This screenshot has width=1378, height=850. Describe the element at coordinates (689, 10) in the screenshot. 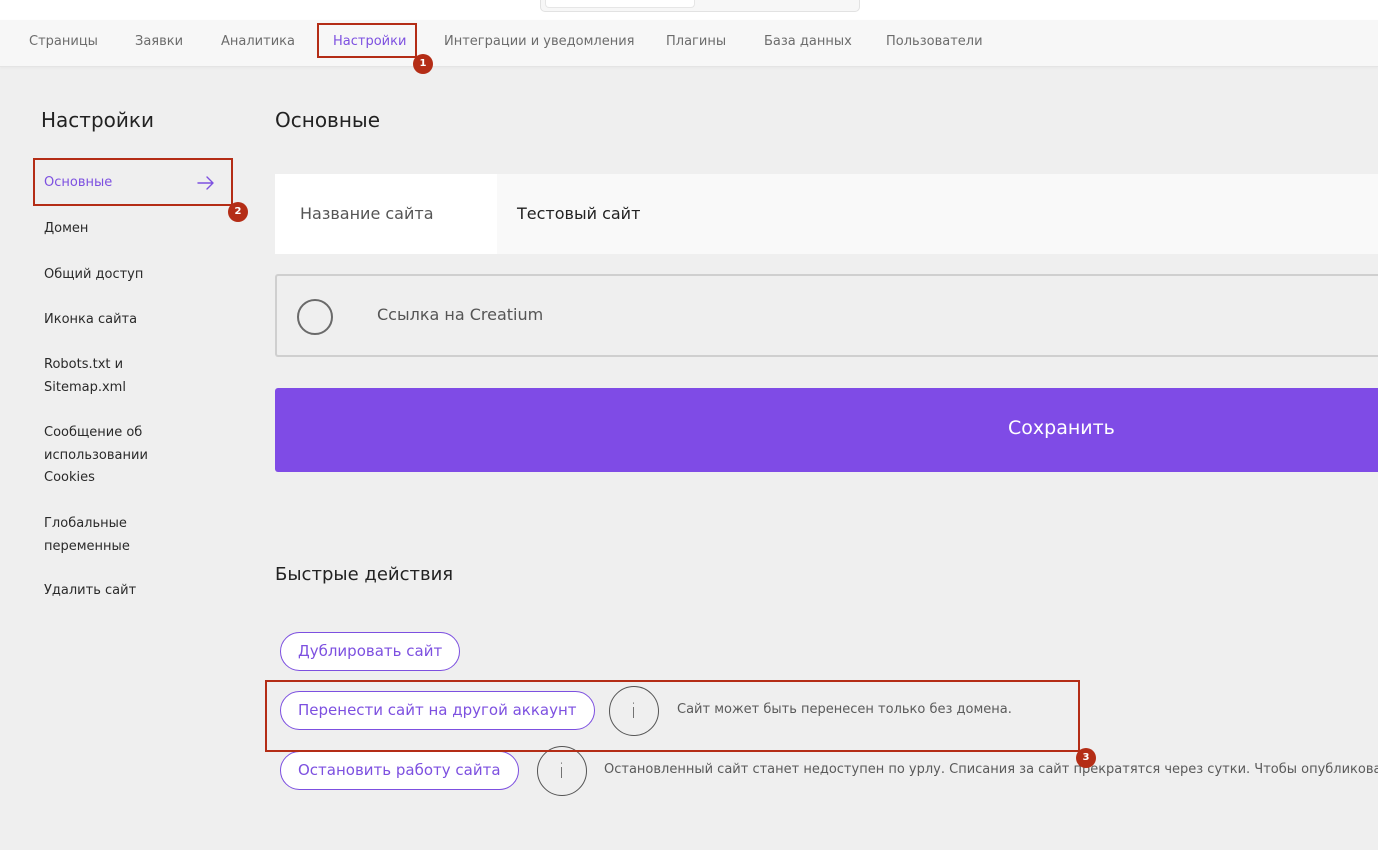

I see `browser-top-strip` at that location.